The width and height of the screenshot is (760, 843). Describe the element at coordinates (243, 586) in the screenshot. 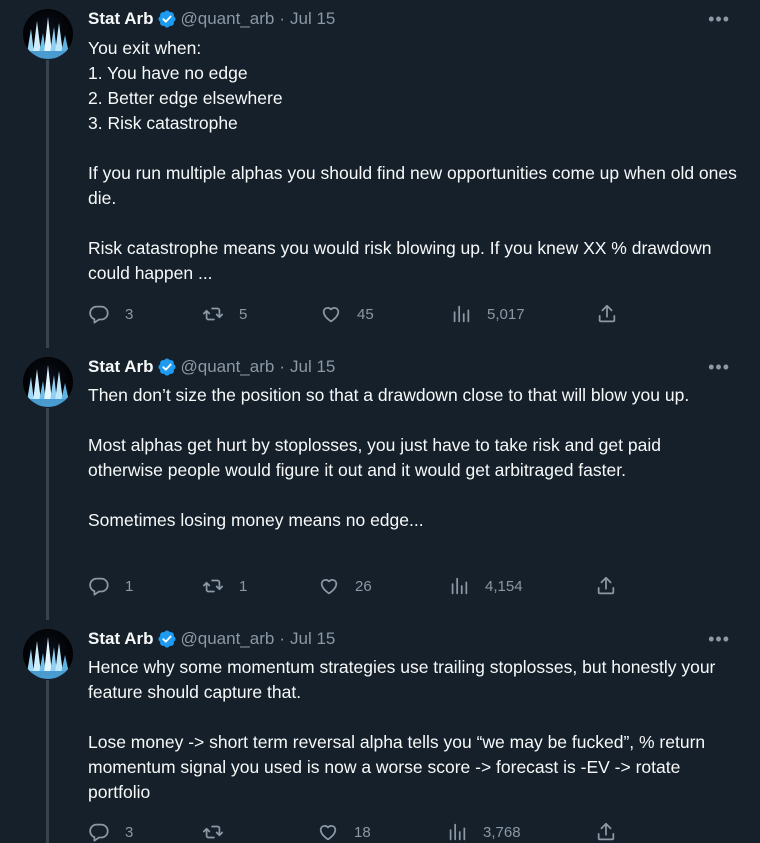

I see `repost-count: 1` at that location.